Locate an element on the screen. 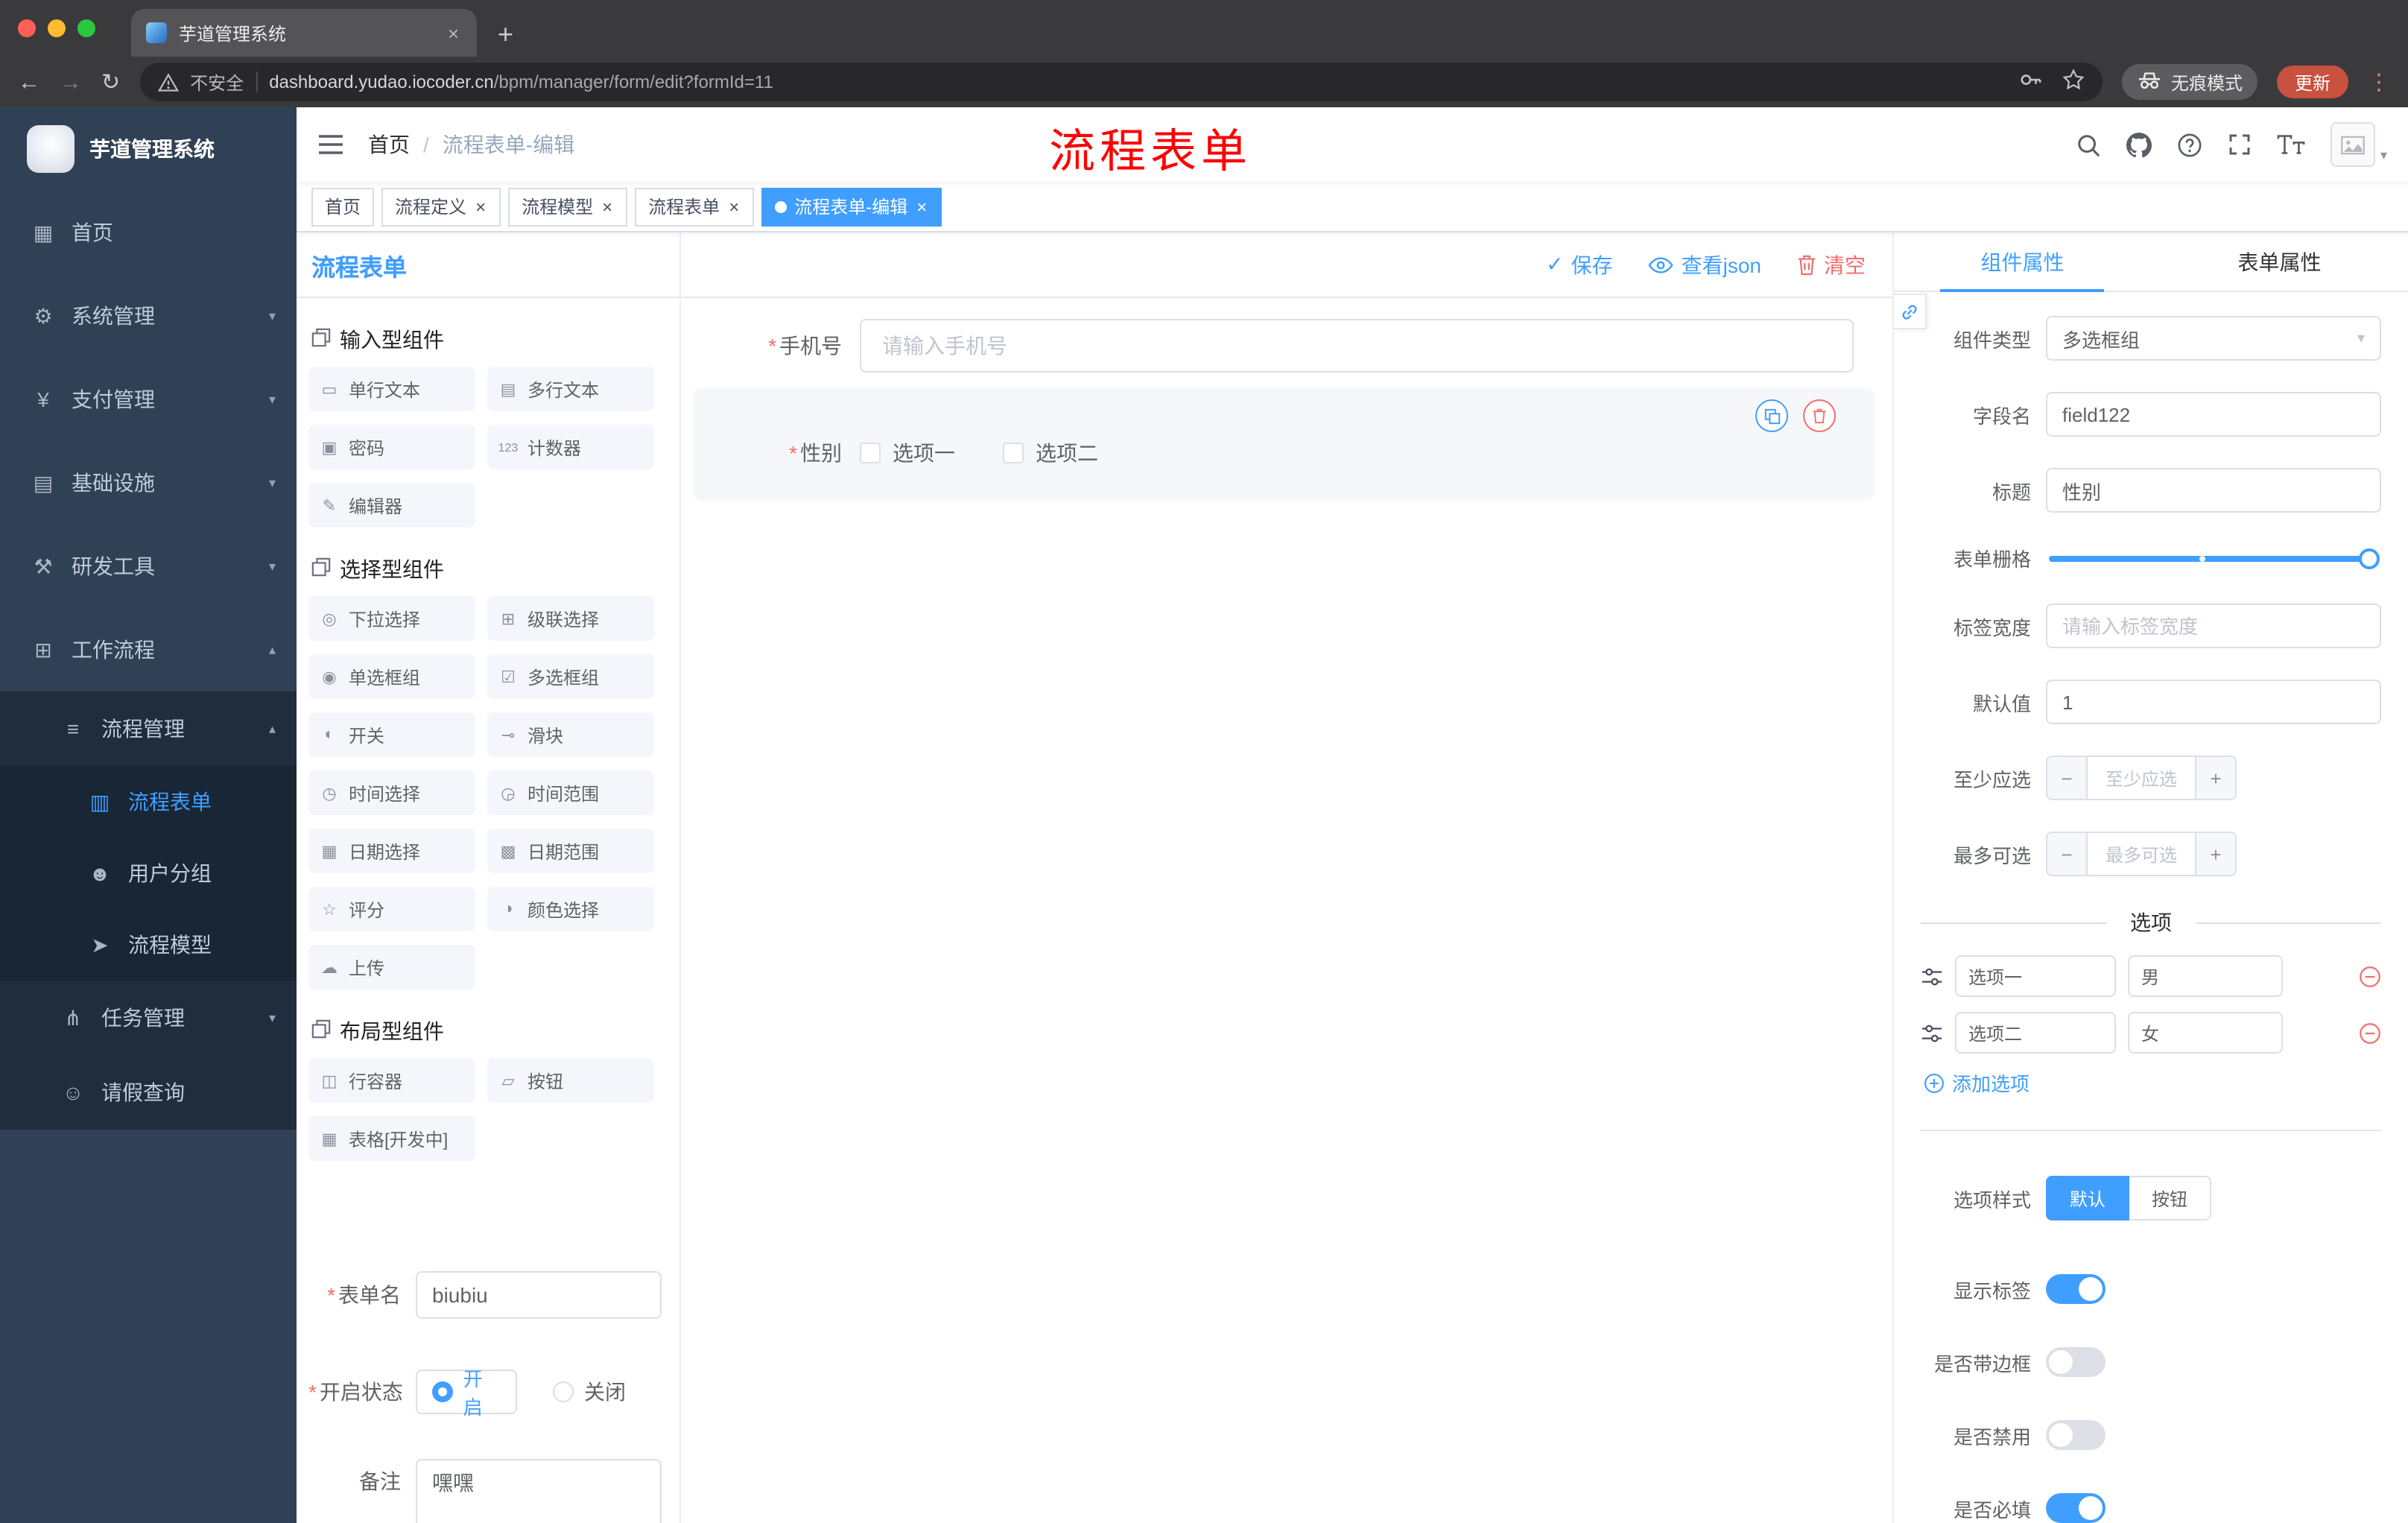  component-type-select: 多选框组 ▾ is located at coordinates (2213, 339).